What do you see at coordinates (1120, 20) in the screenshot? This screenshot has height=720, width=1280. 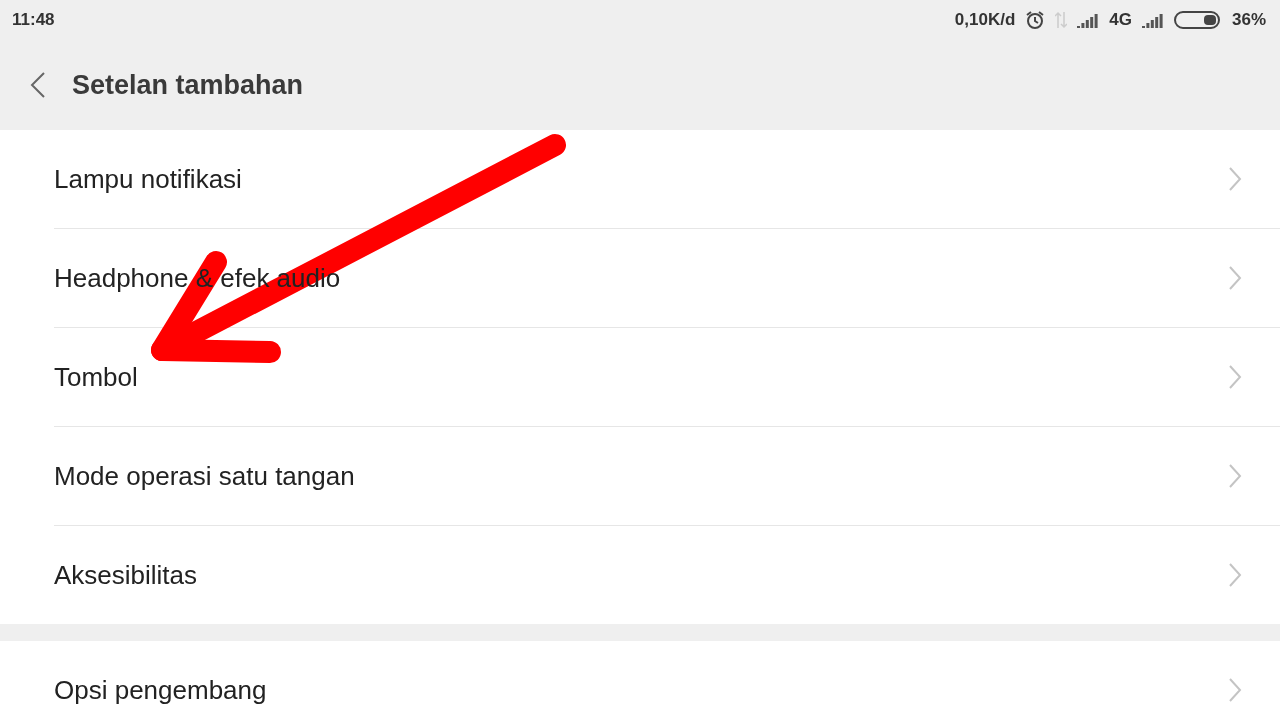 I see `network-type: 4G` at bounding box center [1120, 20].